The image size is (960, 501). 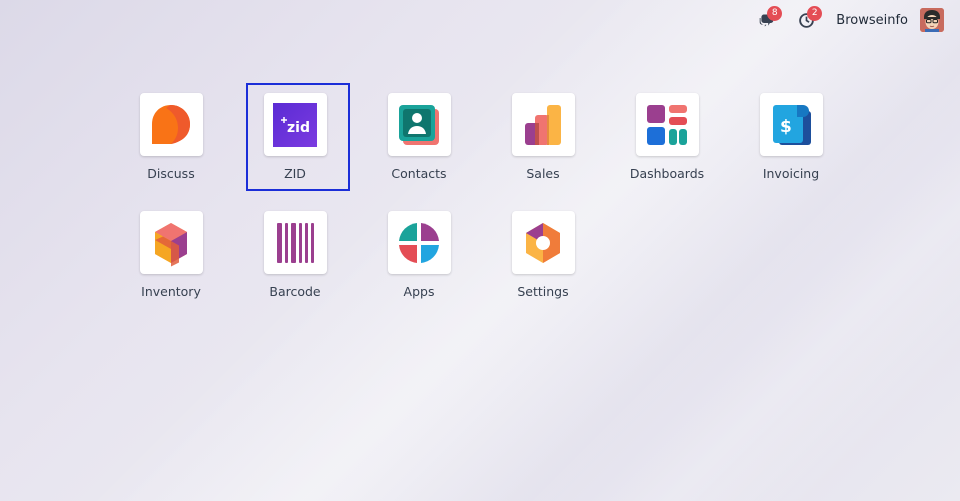 I want to click on app-inventory: Inventory, so click(x=171, y=261).